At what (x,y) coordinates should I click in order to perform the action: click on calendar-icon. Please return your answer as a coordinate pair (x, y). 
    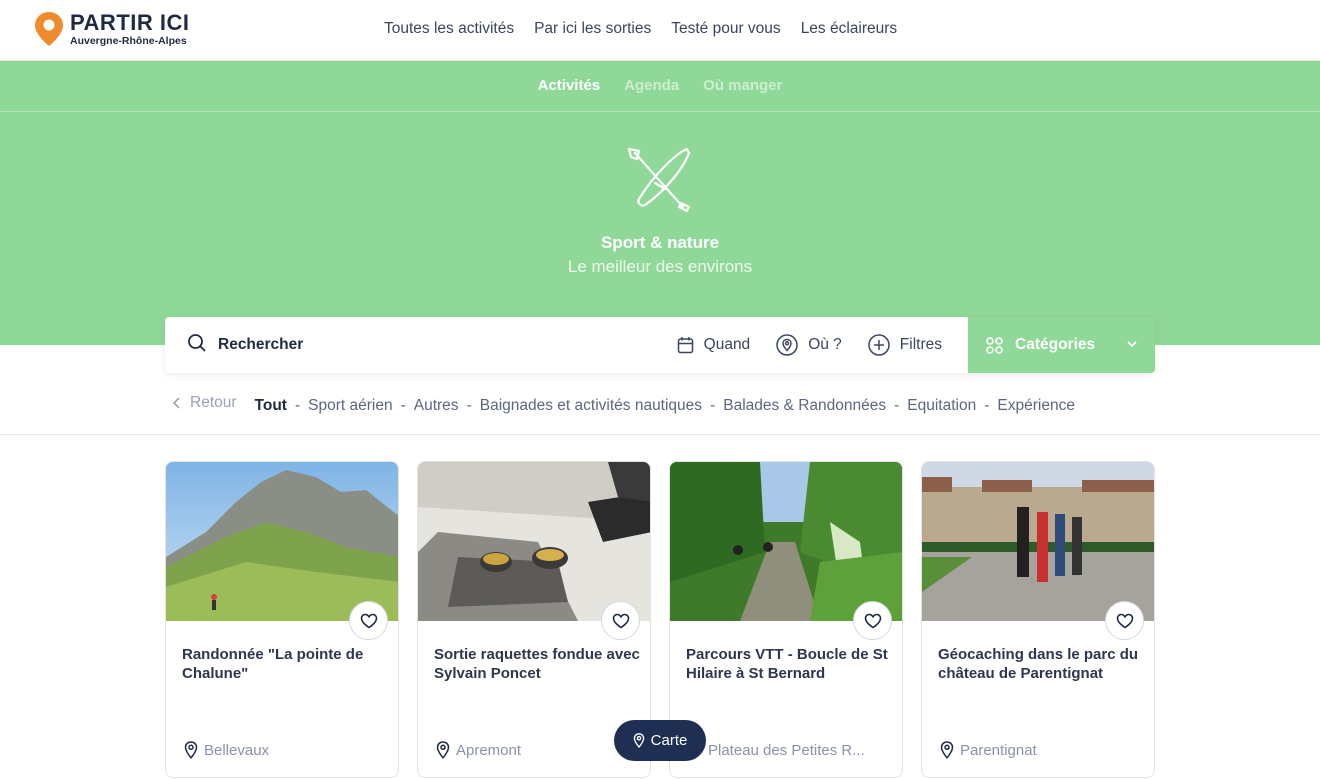
    Looking at the image, I should click on (685, 345).